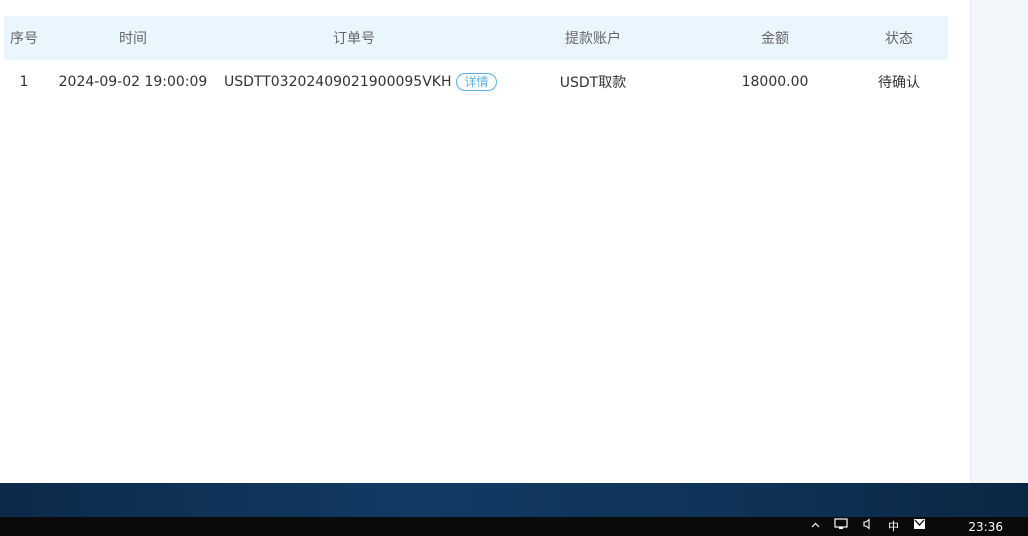  Describe the element at coordinates (899, 83) in the screenshot. I see `status-badge: 待确认` at that location.